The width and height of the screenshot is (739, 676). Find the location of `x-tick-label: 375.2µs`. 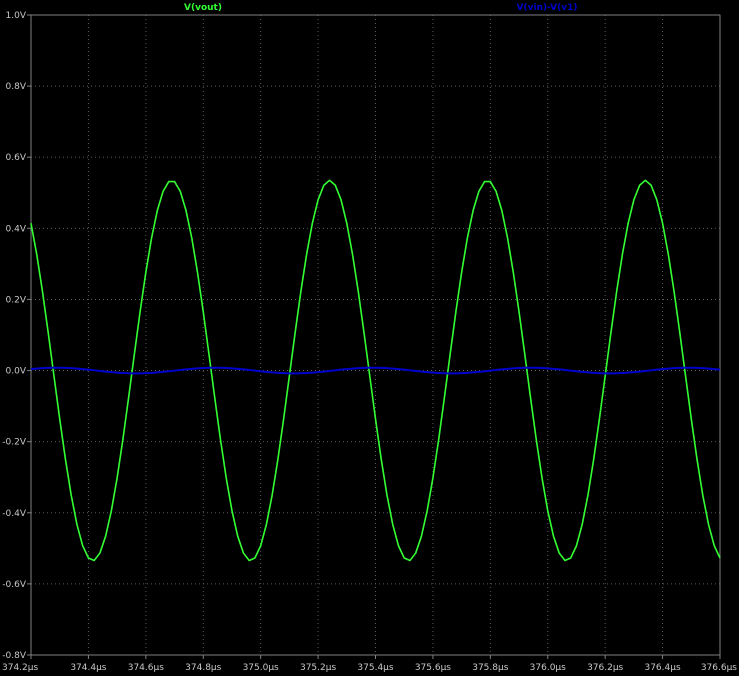

x-tick-label: 375.2µs is located at coordinates (318, 668).